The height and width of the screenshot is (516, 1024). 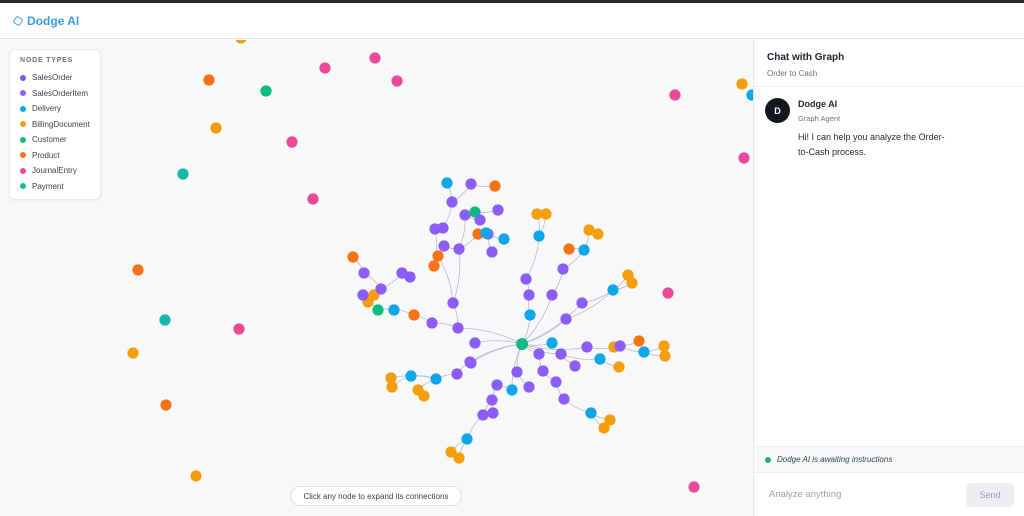 What do you see at coordinates (990, 494) in the screenshot?
I see `send-button: Send` at bounding box center [990, 494].